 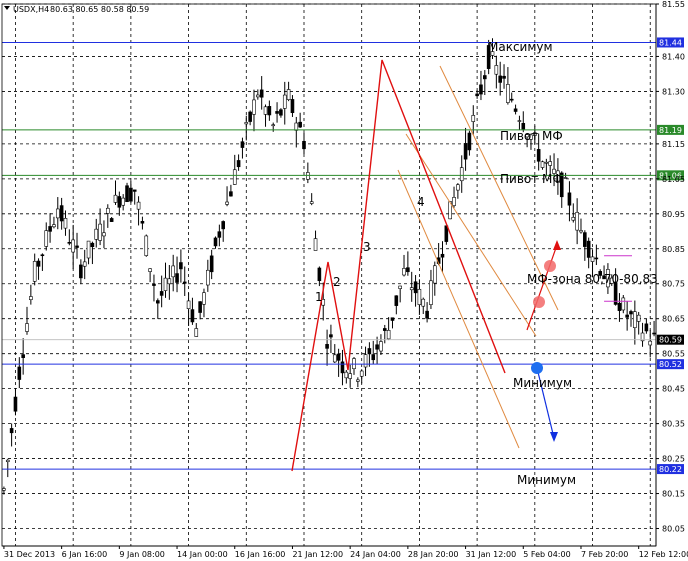 What do you see at coordinates (85, 554) in the screenshot?
I see `x-tick-label-1: 6 Jan 16:00` at bounding box center [85, 554].